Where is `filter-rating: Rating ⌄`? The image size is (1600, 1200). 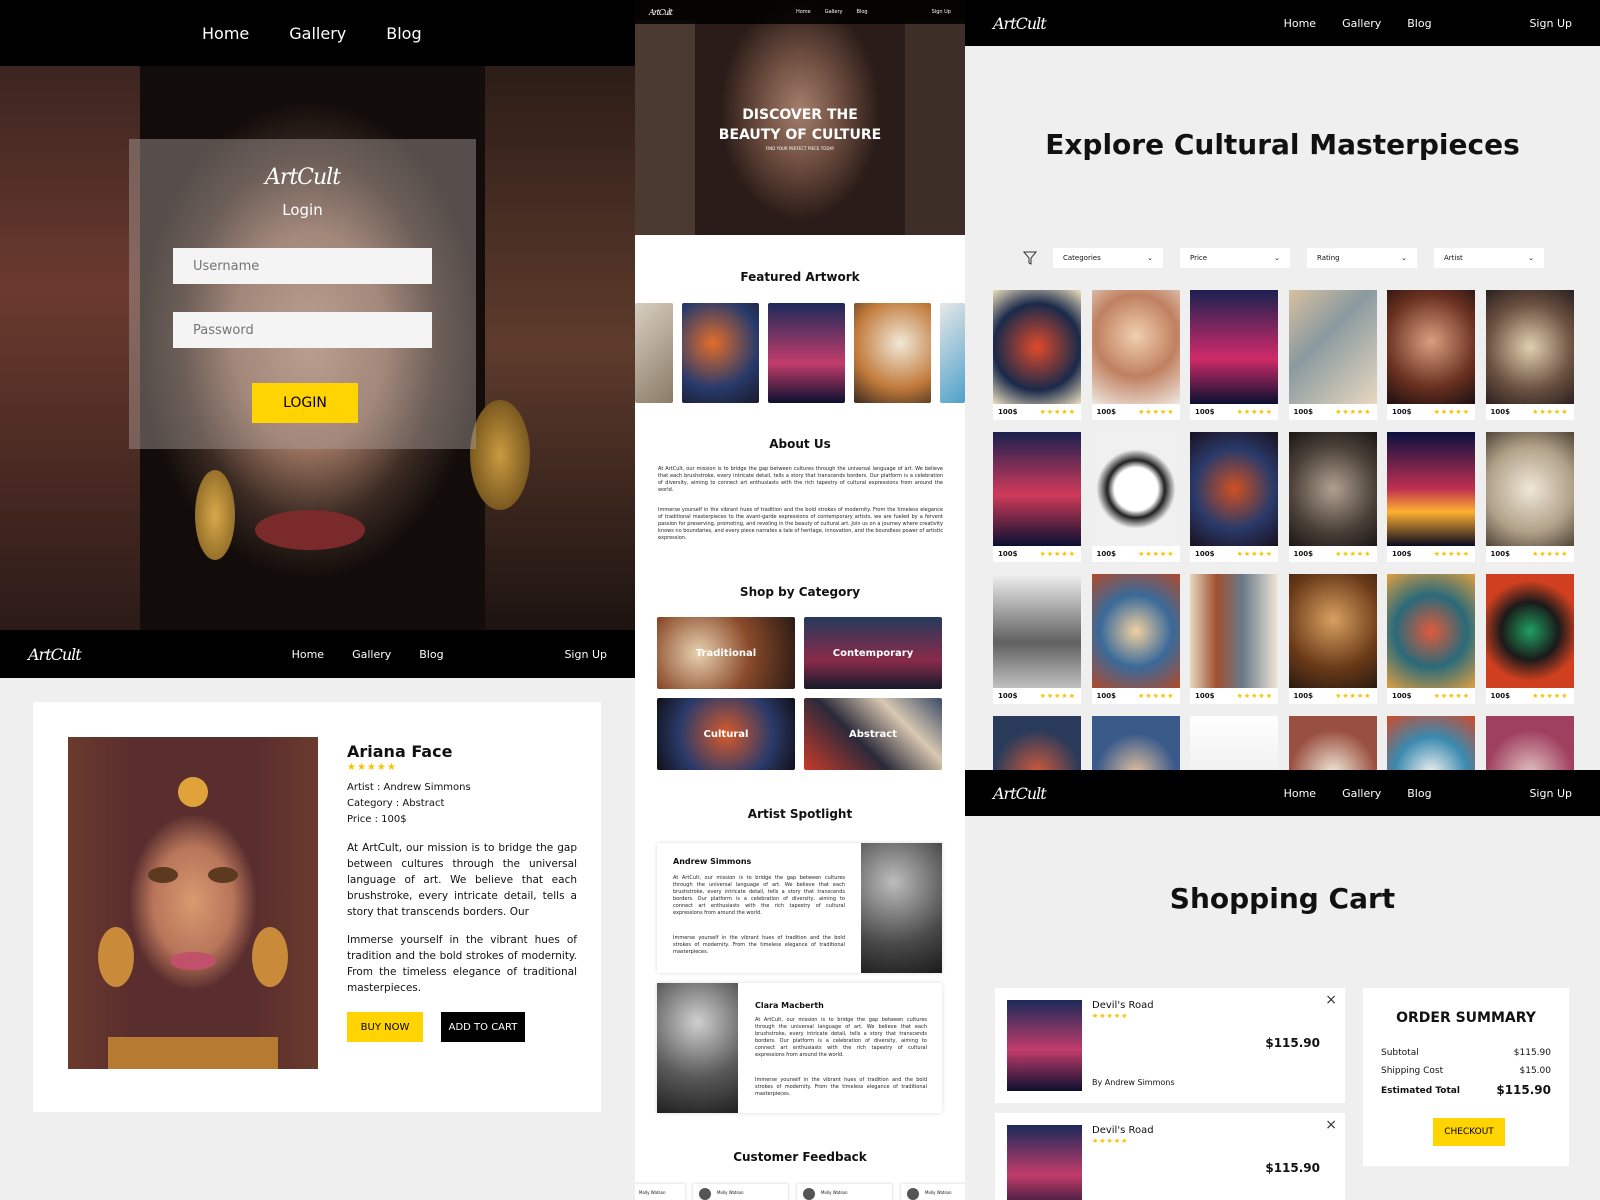
filter-rating: Rating ⌄ is located at coordinates (1362, 258).